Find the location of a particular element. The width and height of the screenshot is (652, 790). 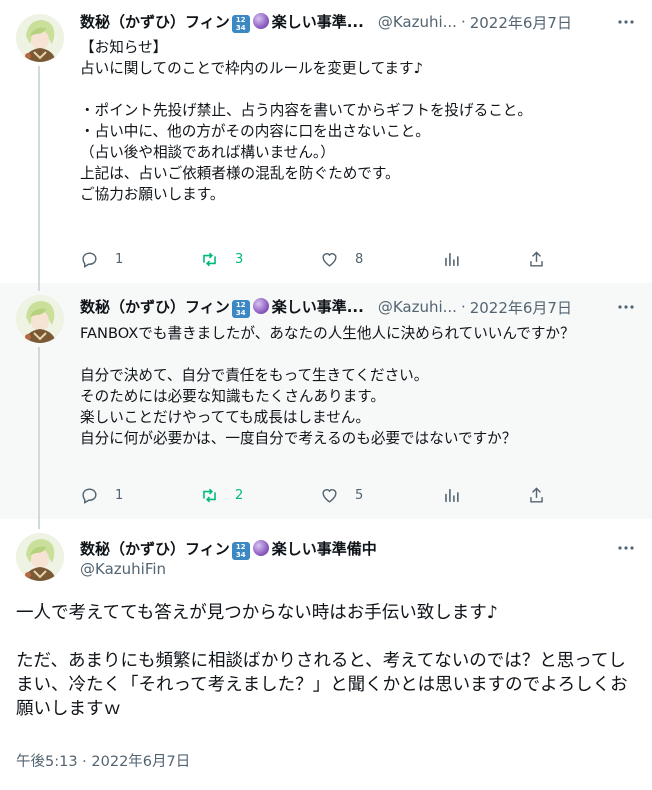

display-name-suffix: 楽しい事準備中 is located at coordinates (324, 549).